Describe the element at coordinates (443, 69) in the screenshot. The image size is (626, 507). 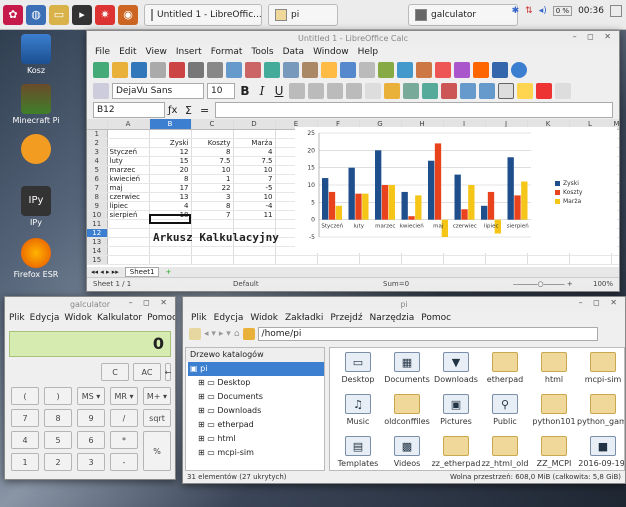
I see `chart-icon` at that location.